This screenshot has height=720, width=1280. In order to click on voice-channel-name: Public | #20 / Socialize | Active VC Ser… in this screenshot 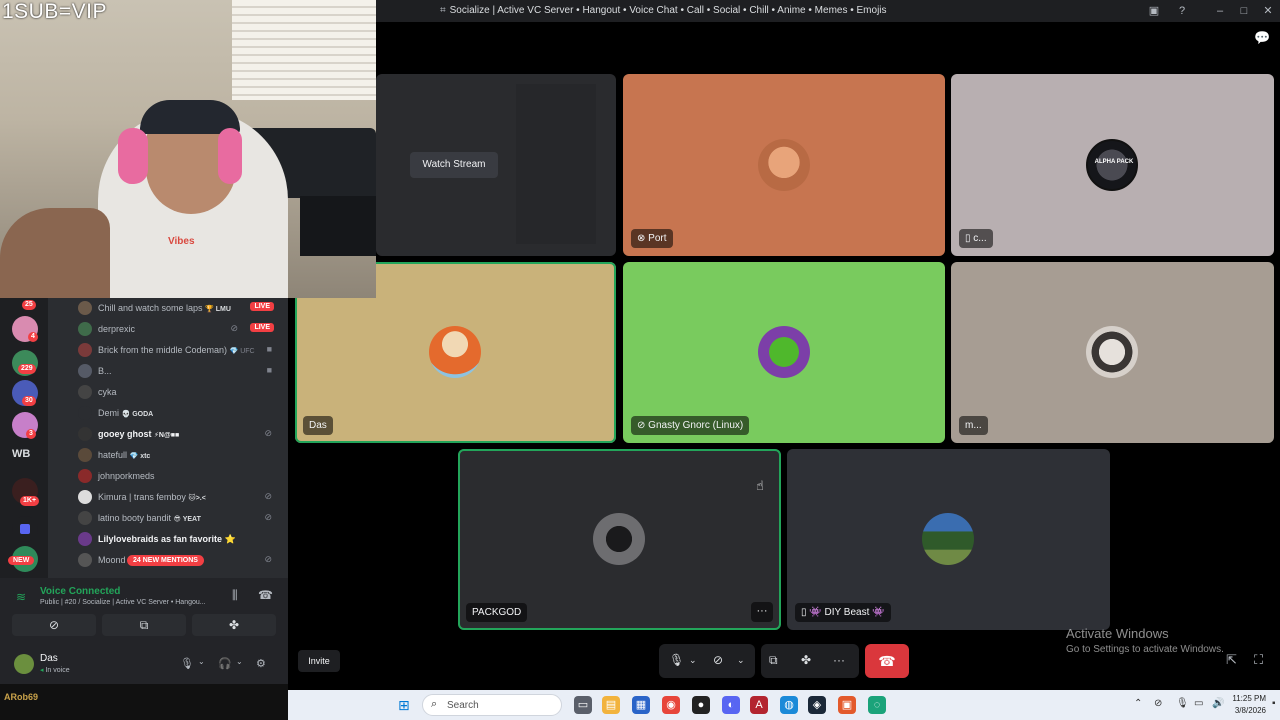, I will do `click(123, 602)`.